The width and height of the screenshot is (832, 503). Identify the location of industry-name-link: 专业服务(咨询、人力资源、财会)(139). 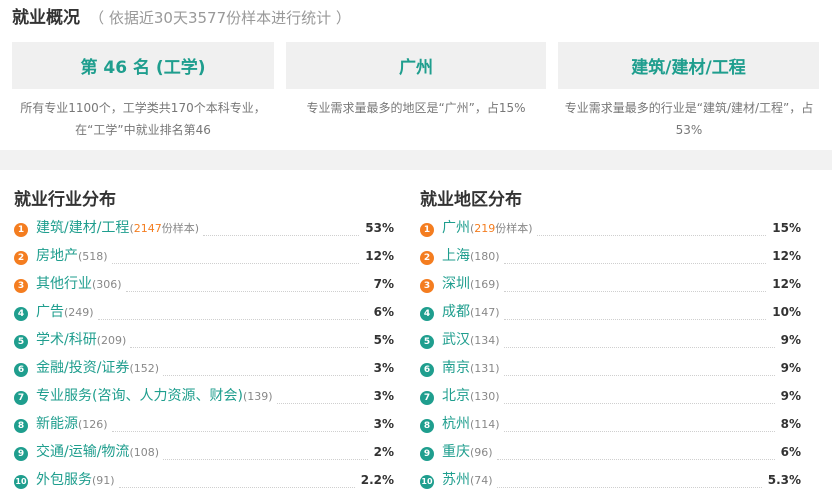
(154, 396).